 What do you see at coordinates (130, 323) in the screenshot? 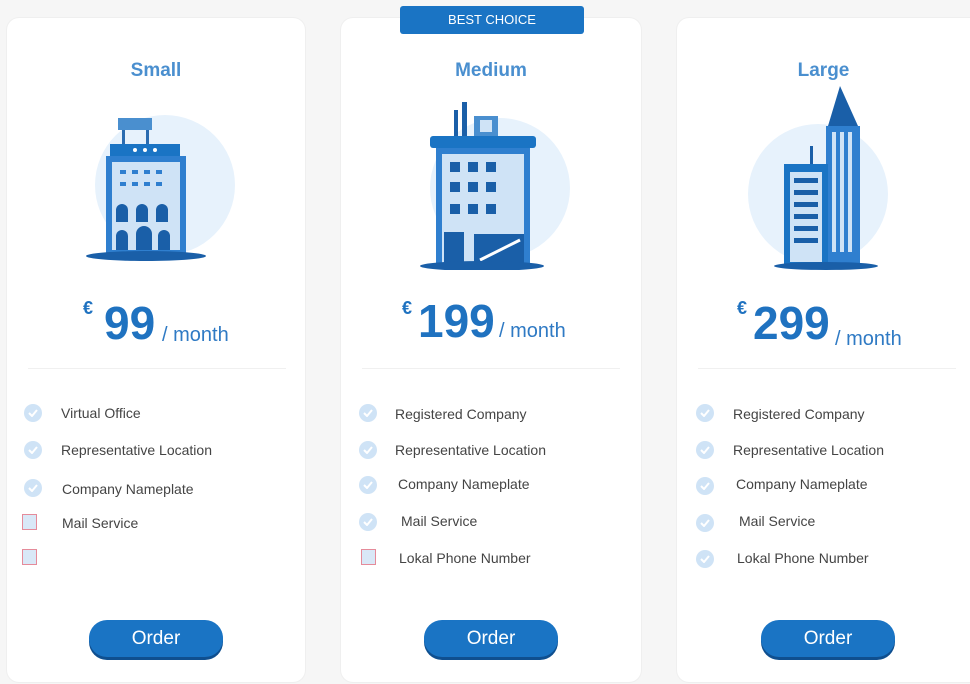
I see `price-amount: 99` at bounding box center [130, 323].